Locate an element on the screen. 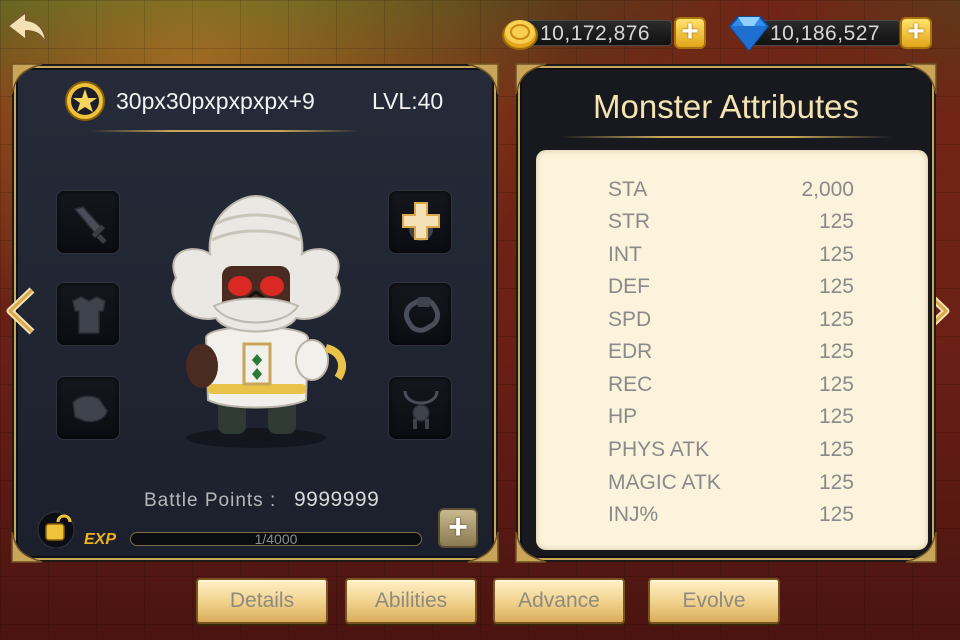  back-button is located at coordinates (28, 29).